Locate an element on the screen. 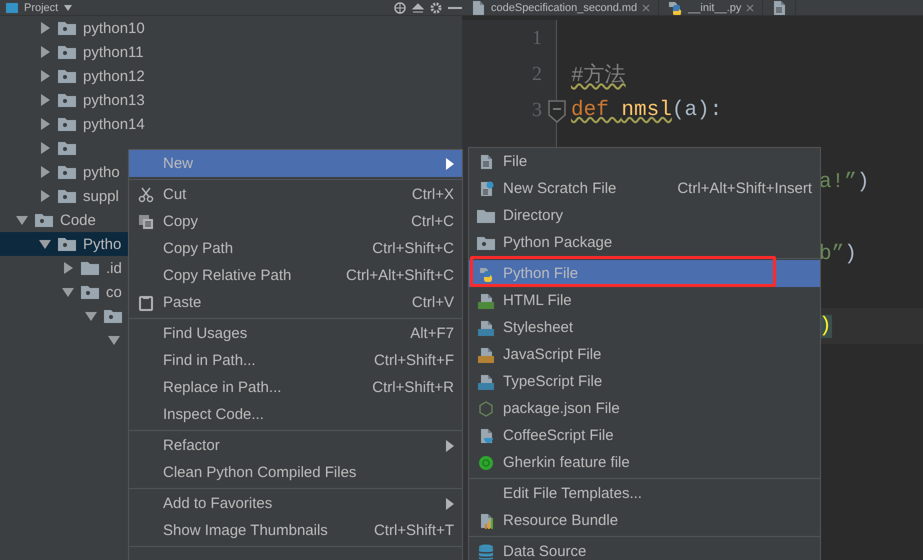  package-icon is located at coordinates (486, 243).